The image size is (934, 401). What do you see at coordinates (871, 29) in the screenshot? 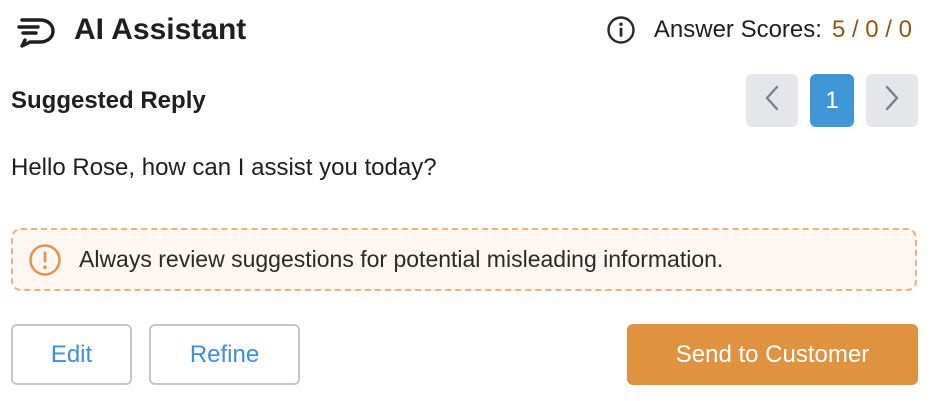
I see `scores-value: 5 / 0 / 0` at bounding box center [871, 29].